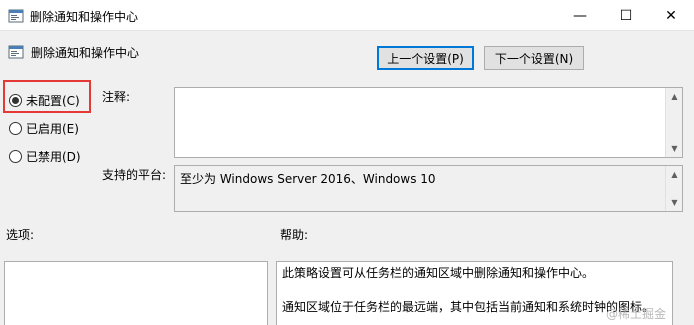 The width and height of the screenshot is (694, 325). What do you see at coordinates (438, 273) in the screenshot?
I see `help-line: 此策略设置可从任务栏的通知区域中删除通知和操作中心。` at bounding box center [438, 273].